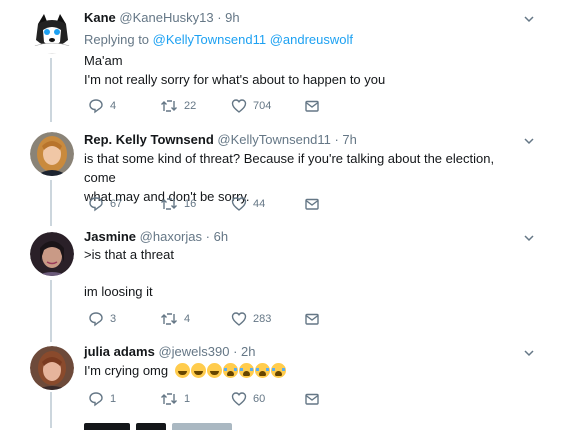 The image size is (563, 430). Describe the element at coordinates (119, 351) in the screenshot. I see `display-name: julia adams` at that location.